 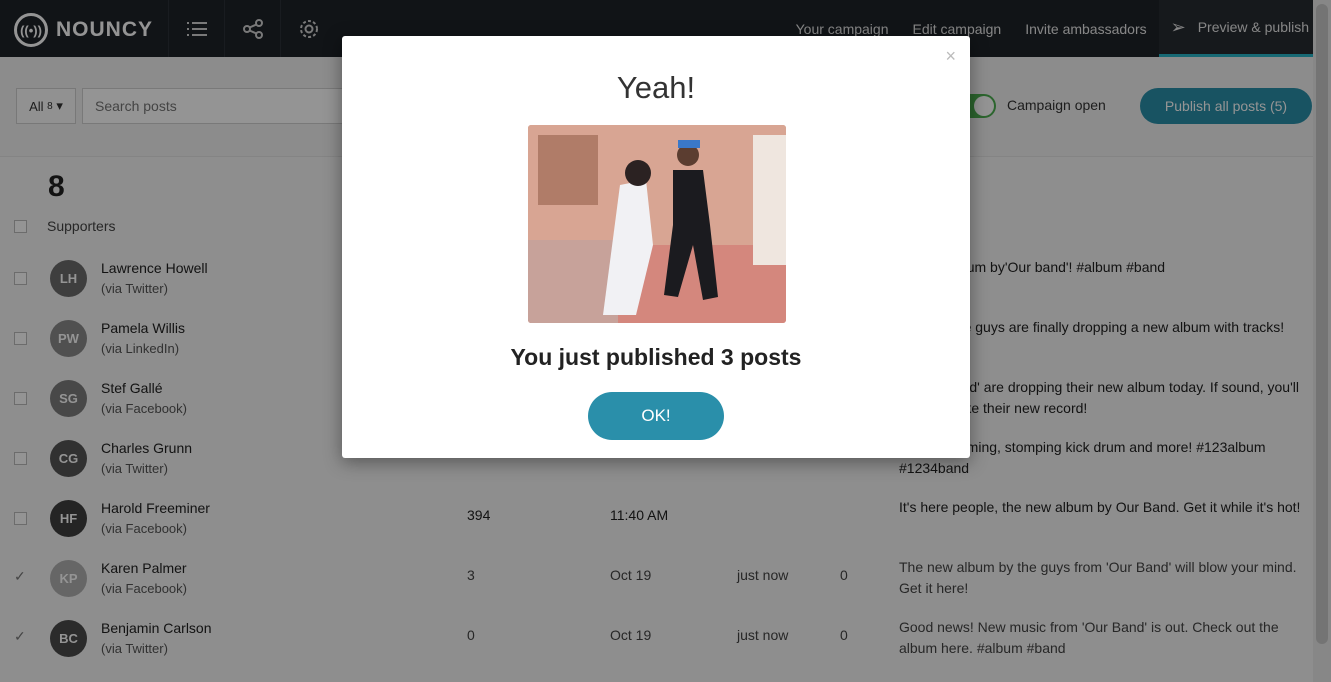 What do you see at coordinates (657, 224) in the screenshot?
I see `celebration-image` at bounding box center [657, 224].